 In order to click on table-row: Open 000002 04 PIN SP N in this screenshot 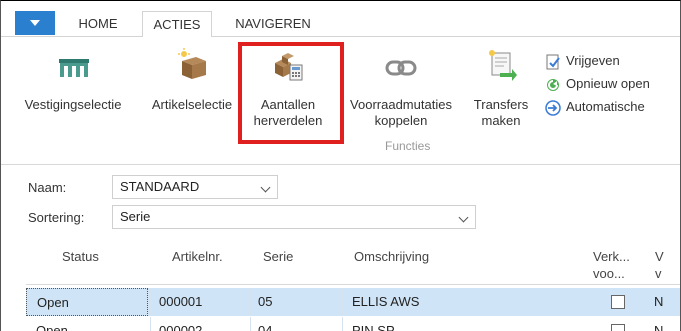, I will do `click(353, 324)`.